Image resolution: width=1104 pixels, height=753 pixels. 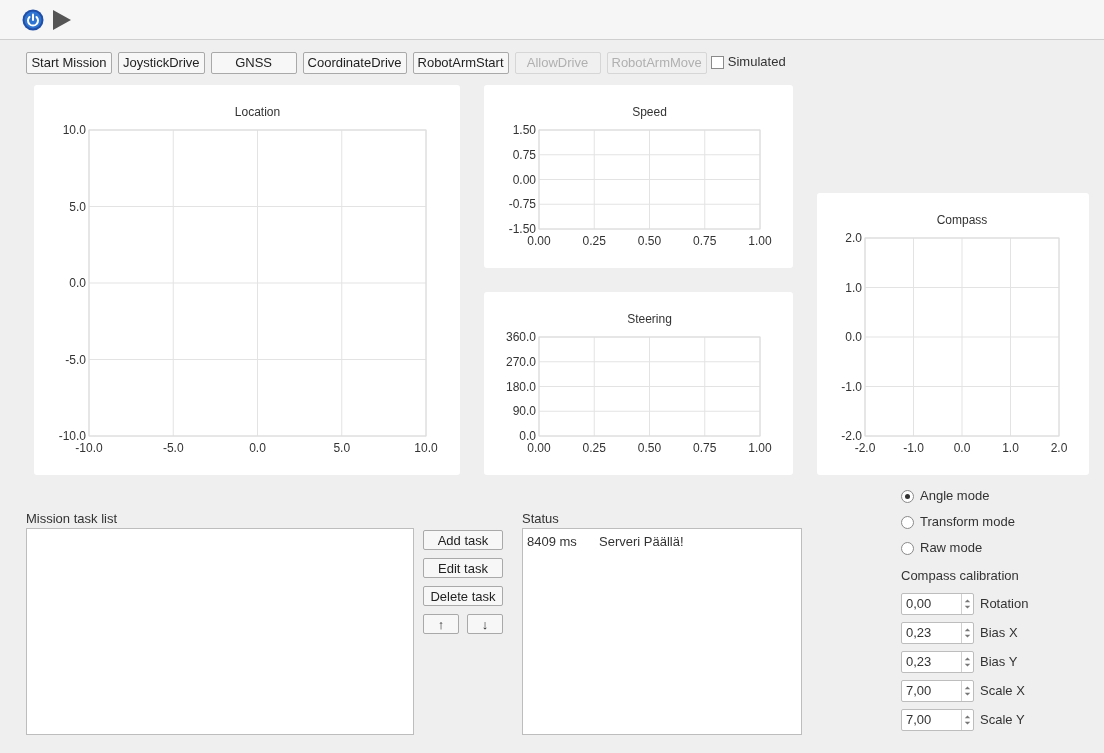 I want to click on action-button: RobotArmStart, so click(x=460, y=63).